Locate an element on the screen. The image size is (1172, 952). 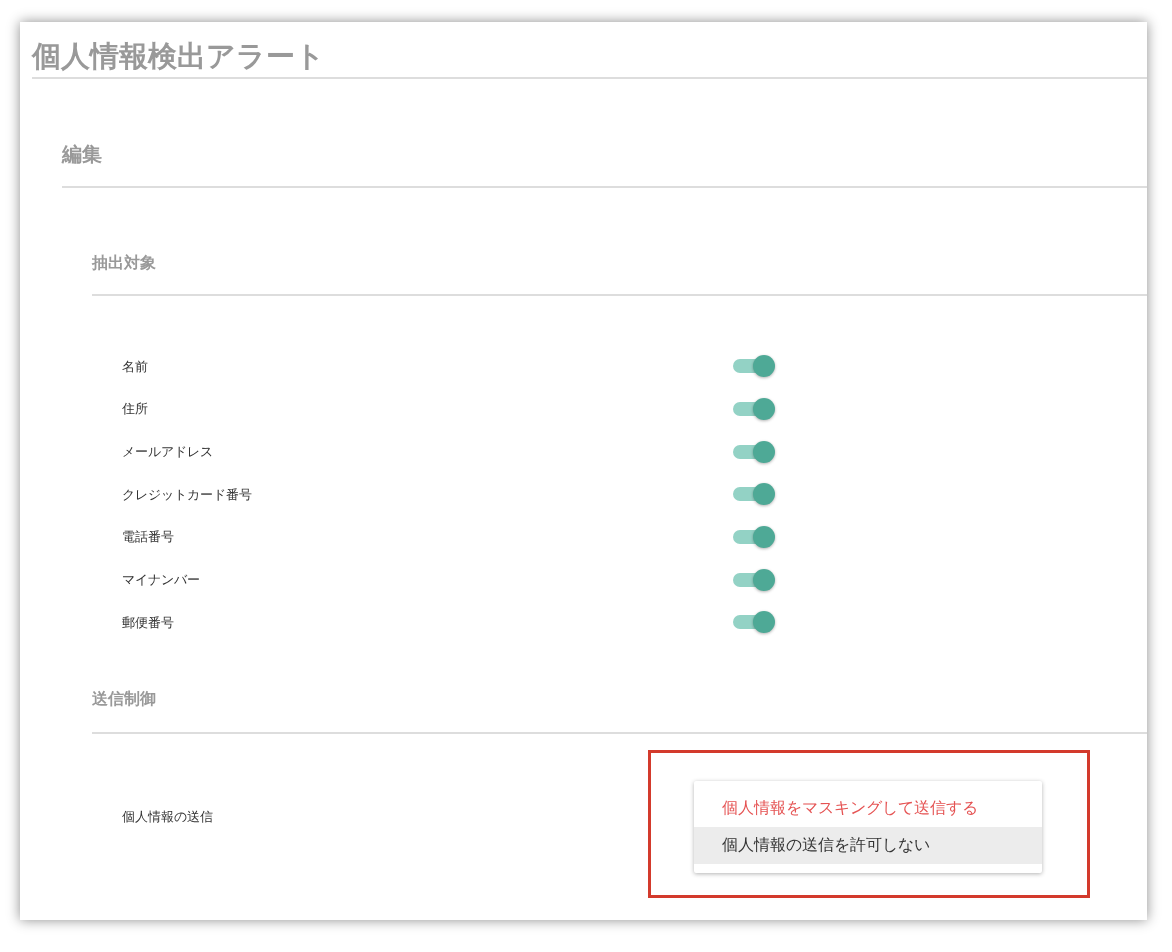
menu-option: 個人情報をマスキングして送信する is located at coordinates (868, 808).